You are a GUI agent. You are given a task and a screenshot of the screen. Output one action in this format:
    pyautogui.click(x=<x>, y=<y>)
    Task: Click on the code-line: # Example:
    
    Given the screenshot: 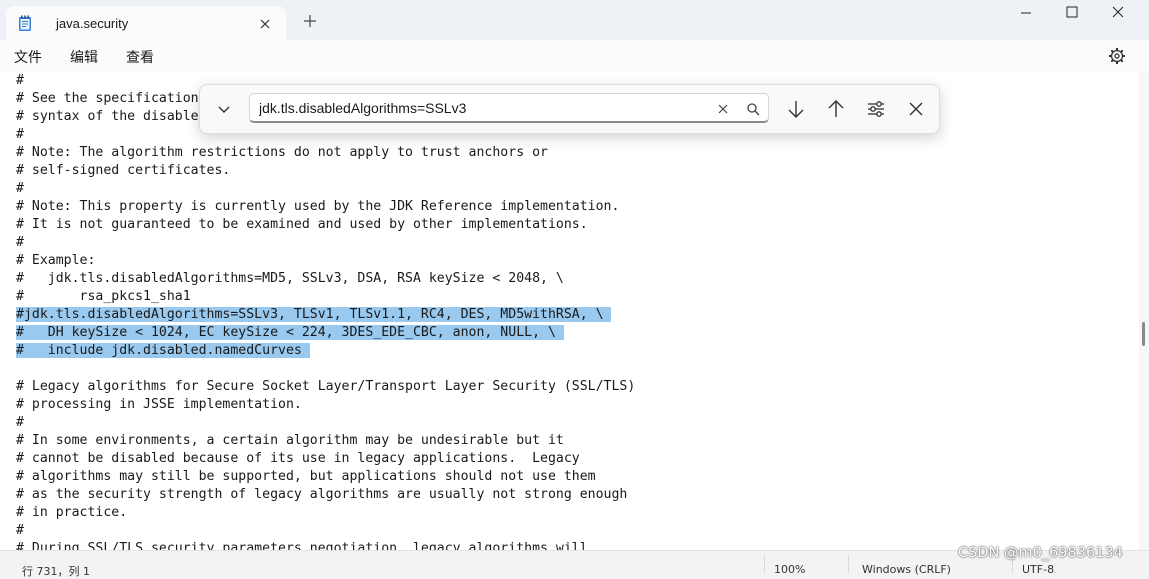 What is the action you would take?
    pyautogui.click(x=325, y=261)
    